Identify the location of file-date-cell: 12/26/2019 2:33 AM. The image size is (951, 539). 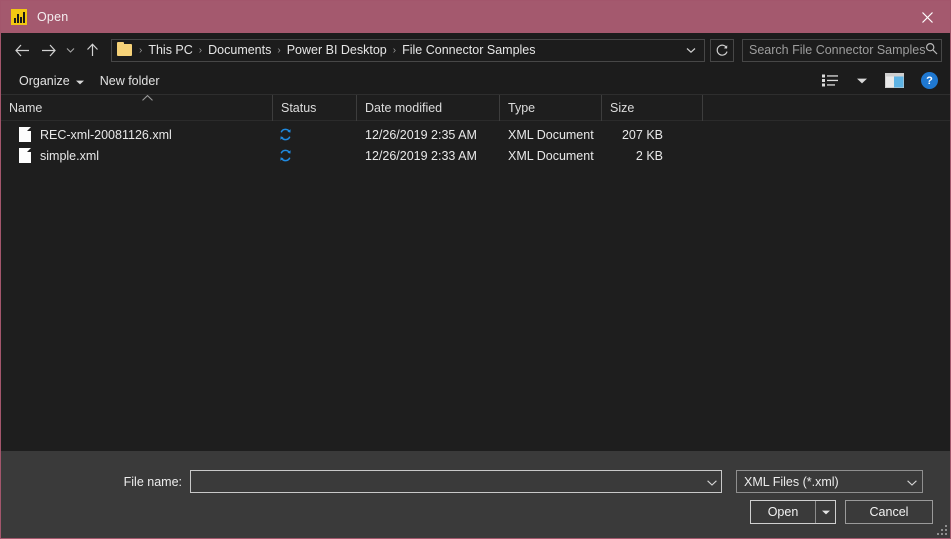
(421, 155).